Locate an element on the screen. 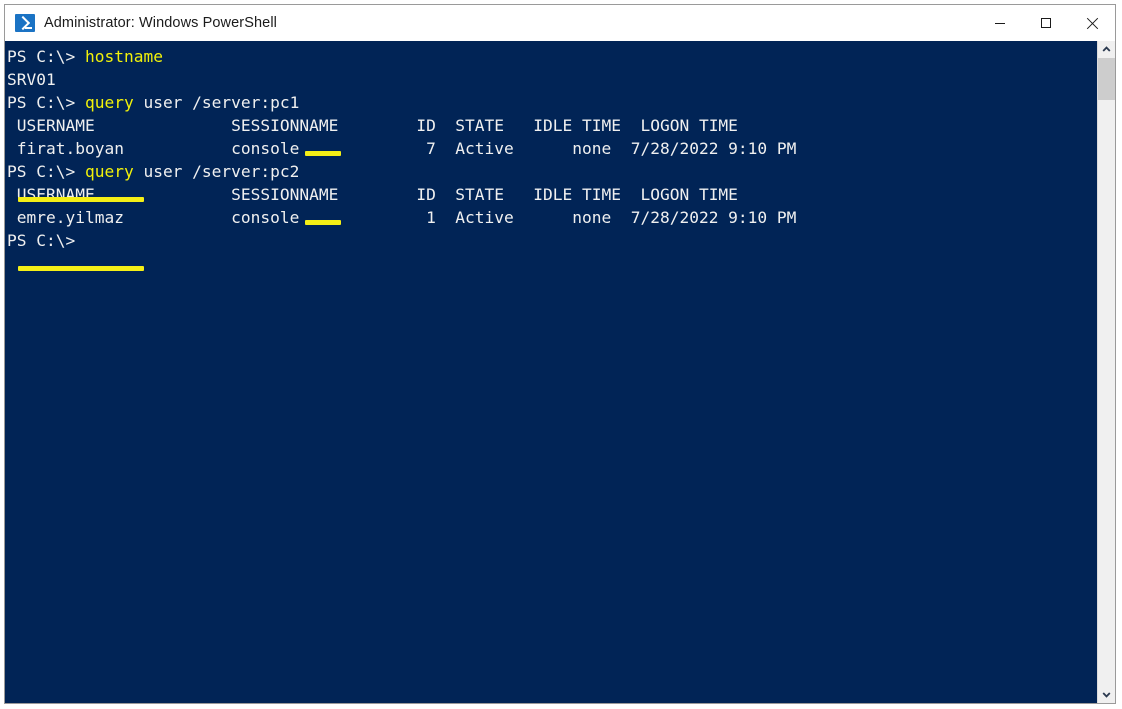 The image size is (1122, 709). maximize-button is located at coordinates (1046, 23).